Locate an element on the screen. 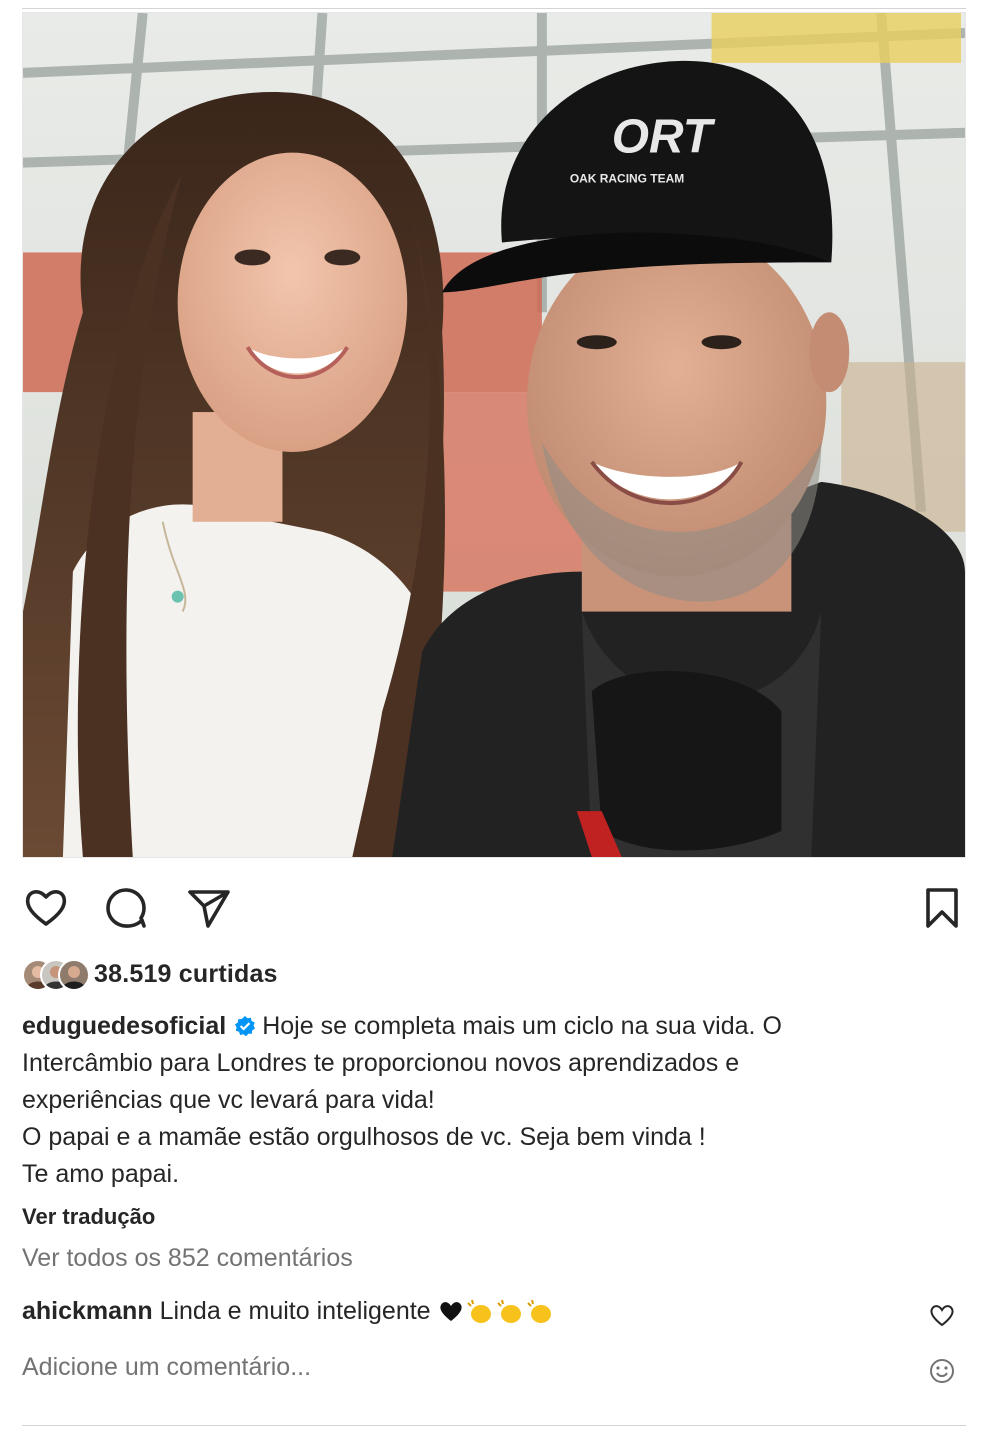 Image resolution: width=984 pixels, height=1429 pixels. liker-avatars is located at coordinates (56, 975).